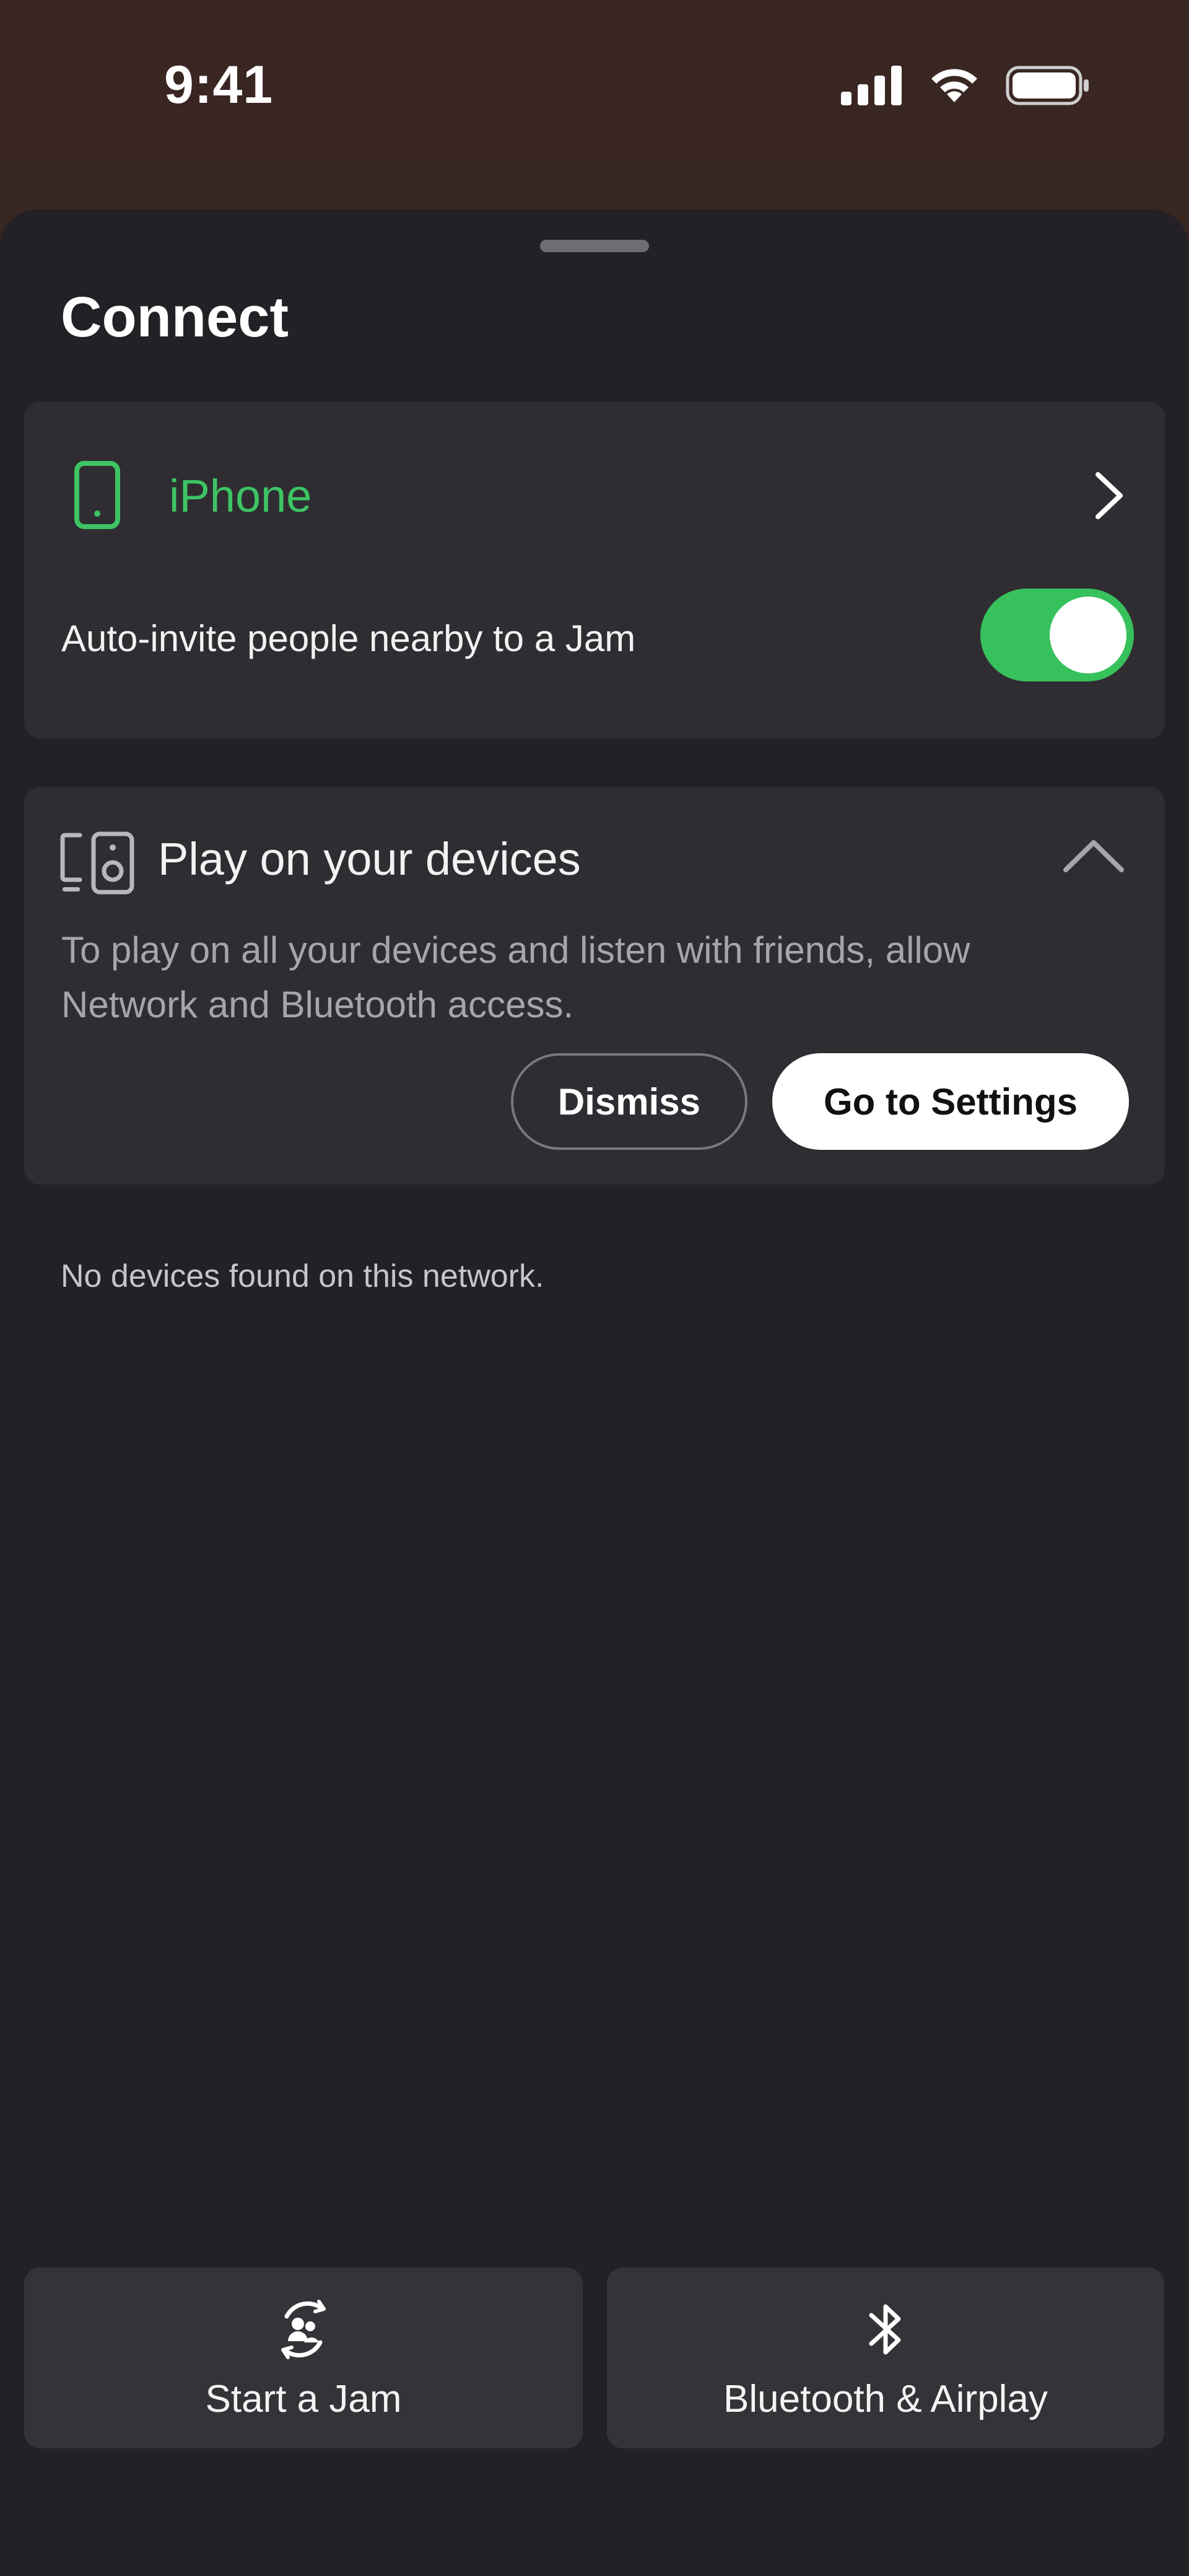  Describe the element at coordinates (1088, 635) in the screenshot. I see `toggle-knob` at that location.